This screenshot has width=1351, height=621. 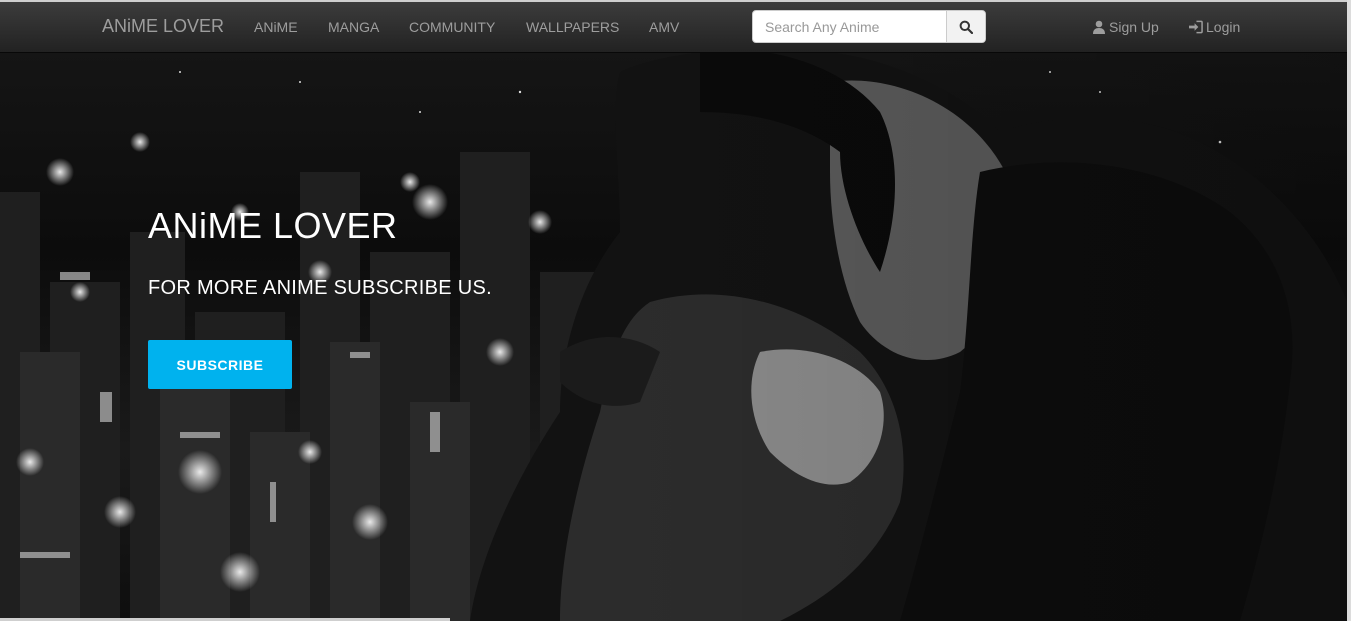 I want to click on signup-label: Sign Up, so click(x=1134, y=27).